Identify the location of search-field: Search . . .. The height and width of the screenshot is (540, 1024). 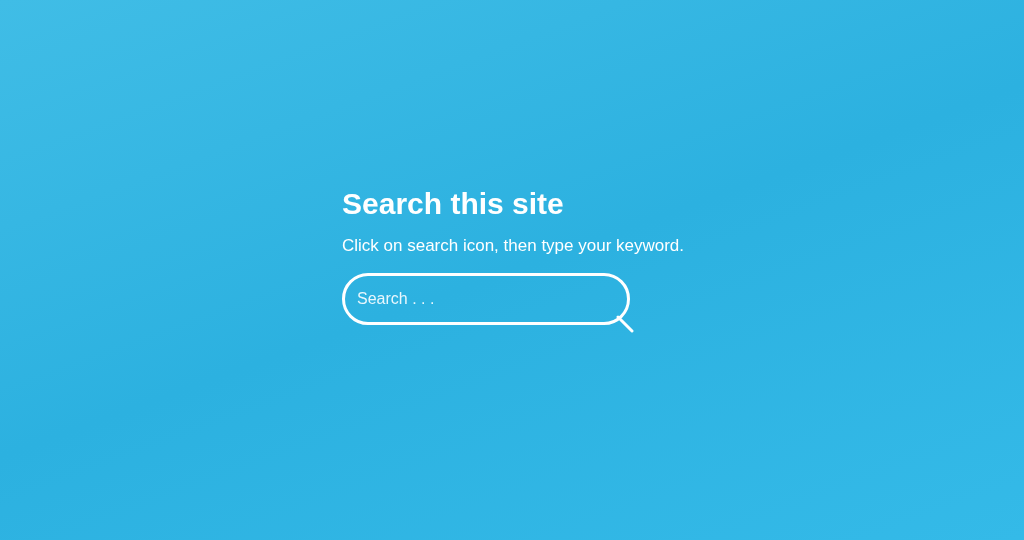
(486, 299).